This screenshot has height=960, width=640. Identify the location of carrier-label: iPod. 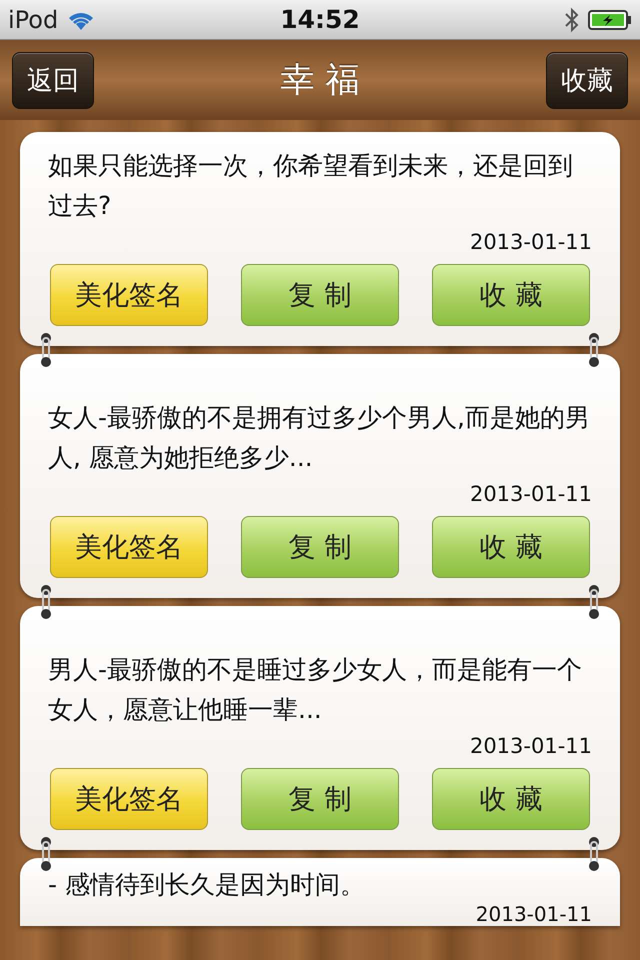
(33, 20).